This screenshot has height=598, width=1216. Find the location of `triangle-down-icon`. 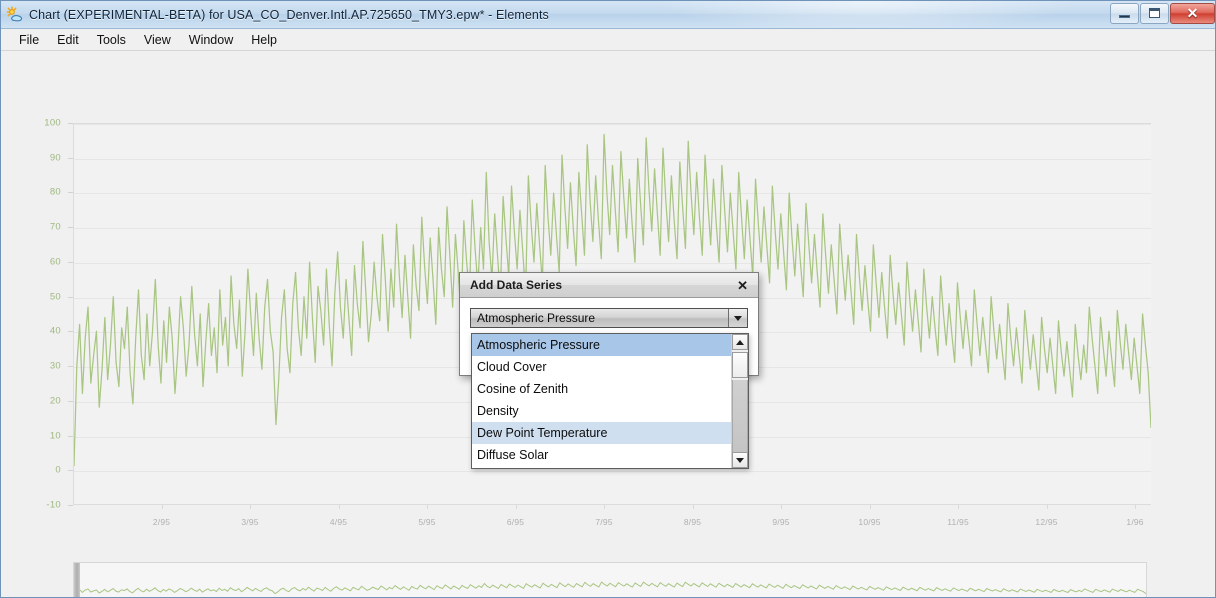

triangle-down-icon is located at coordinates (740, 460).